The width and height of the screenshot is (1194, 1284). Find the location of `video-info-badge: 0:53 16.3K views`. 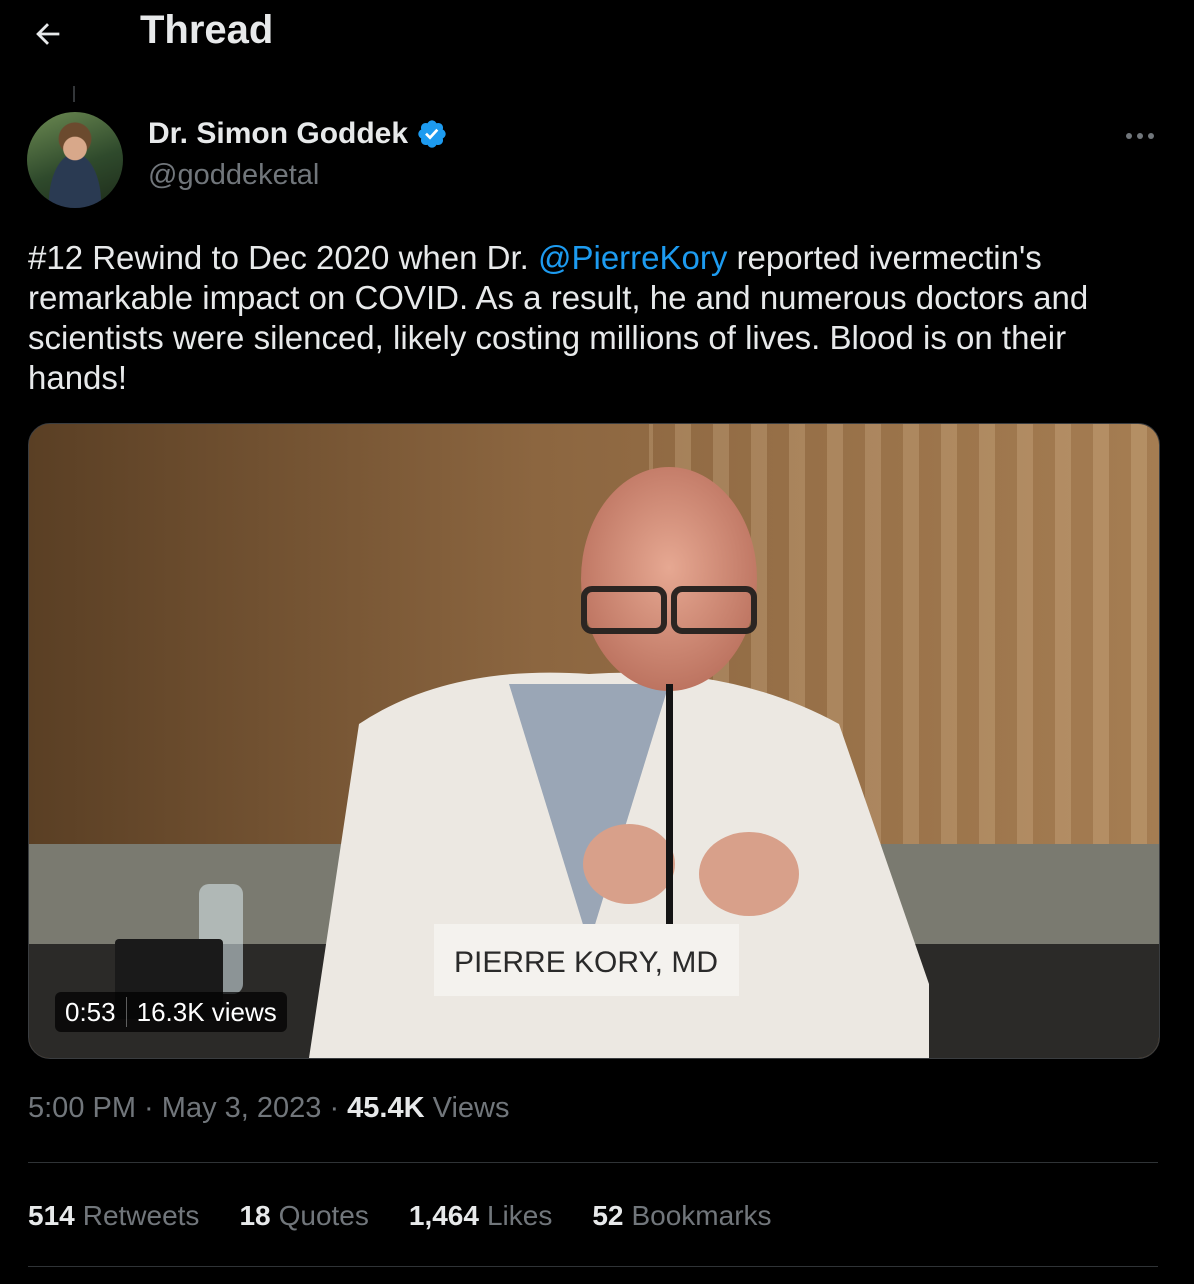

video-info-badge: 0:53 16.3K views is located at coordinates (171, 1012).